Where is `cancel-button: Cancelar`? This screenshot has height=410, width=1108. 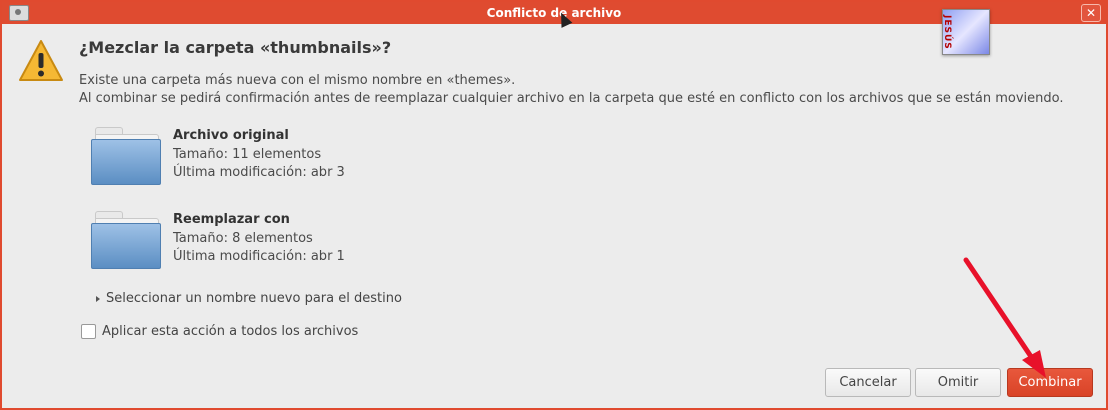 cancel-button: Cancelar is located at coordinates (868, 382).